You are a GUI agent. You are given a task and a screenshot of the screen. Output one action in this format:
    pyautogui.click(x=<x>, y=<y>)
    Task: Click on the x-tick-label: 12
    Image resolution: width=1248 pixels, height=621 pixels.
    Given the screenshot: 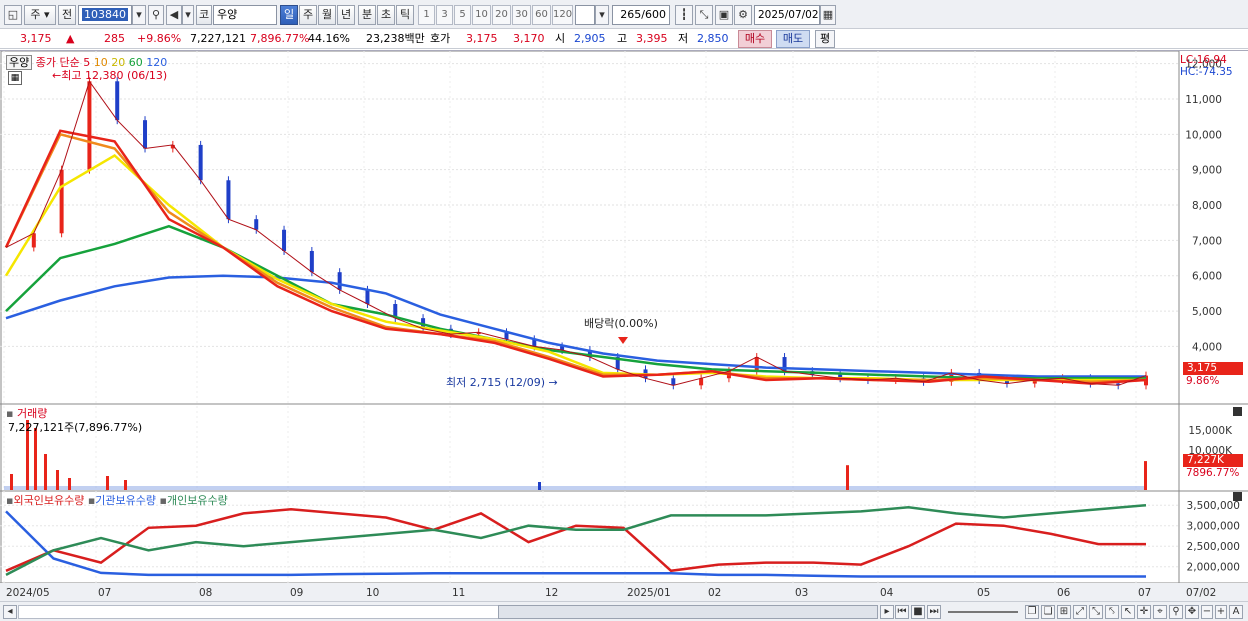 What is the action you would take?
    pyautogui.click(x=551, y=593)
    